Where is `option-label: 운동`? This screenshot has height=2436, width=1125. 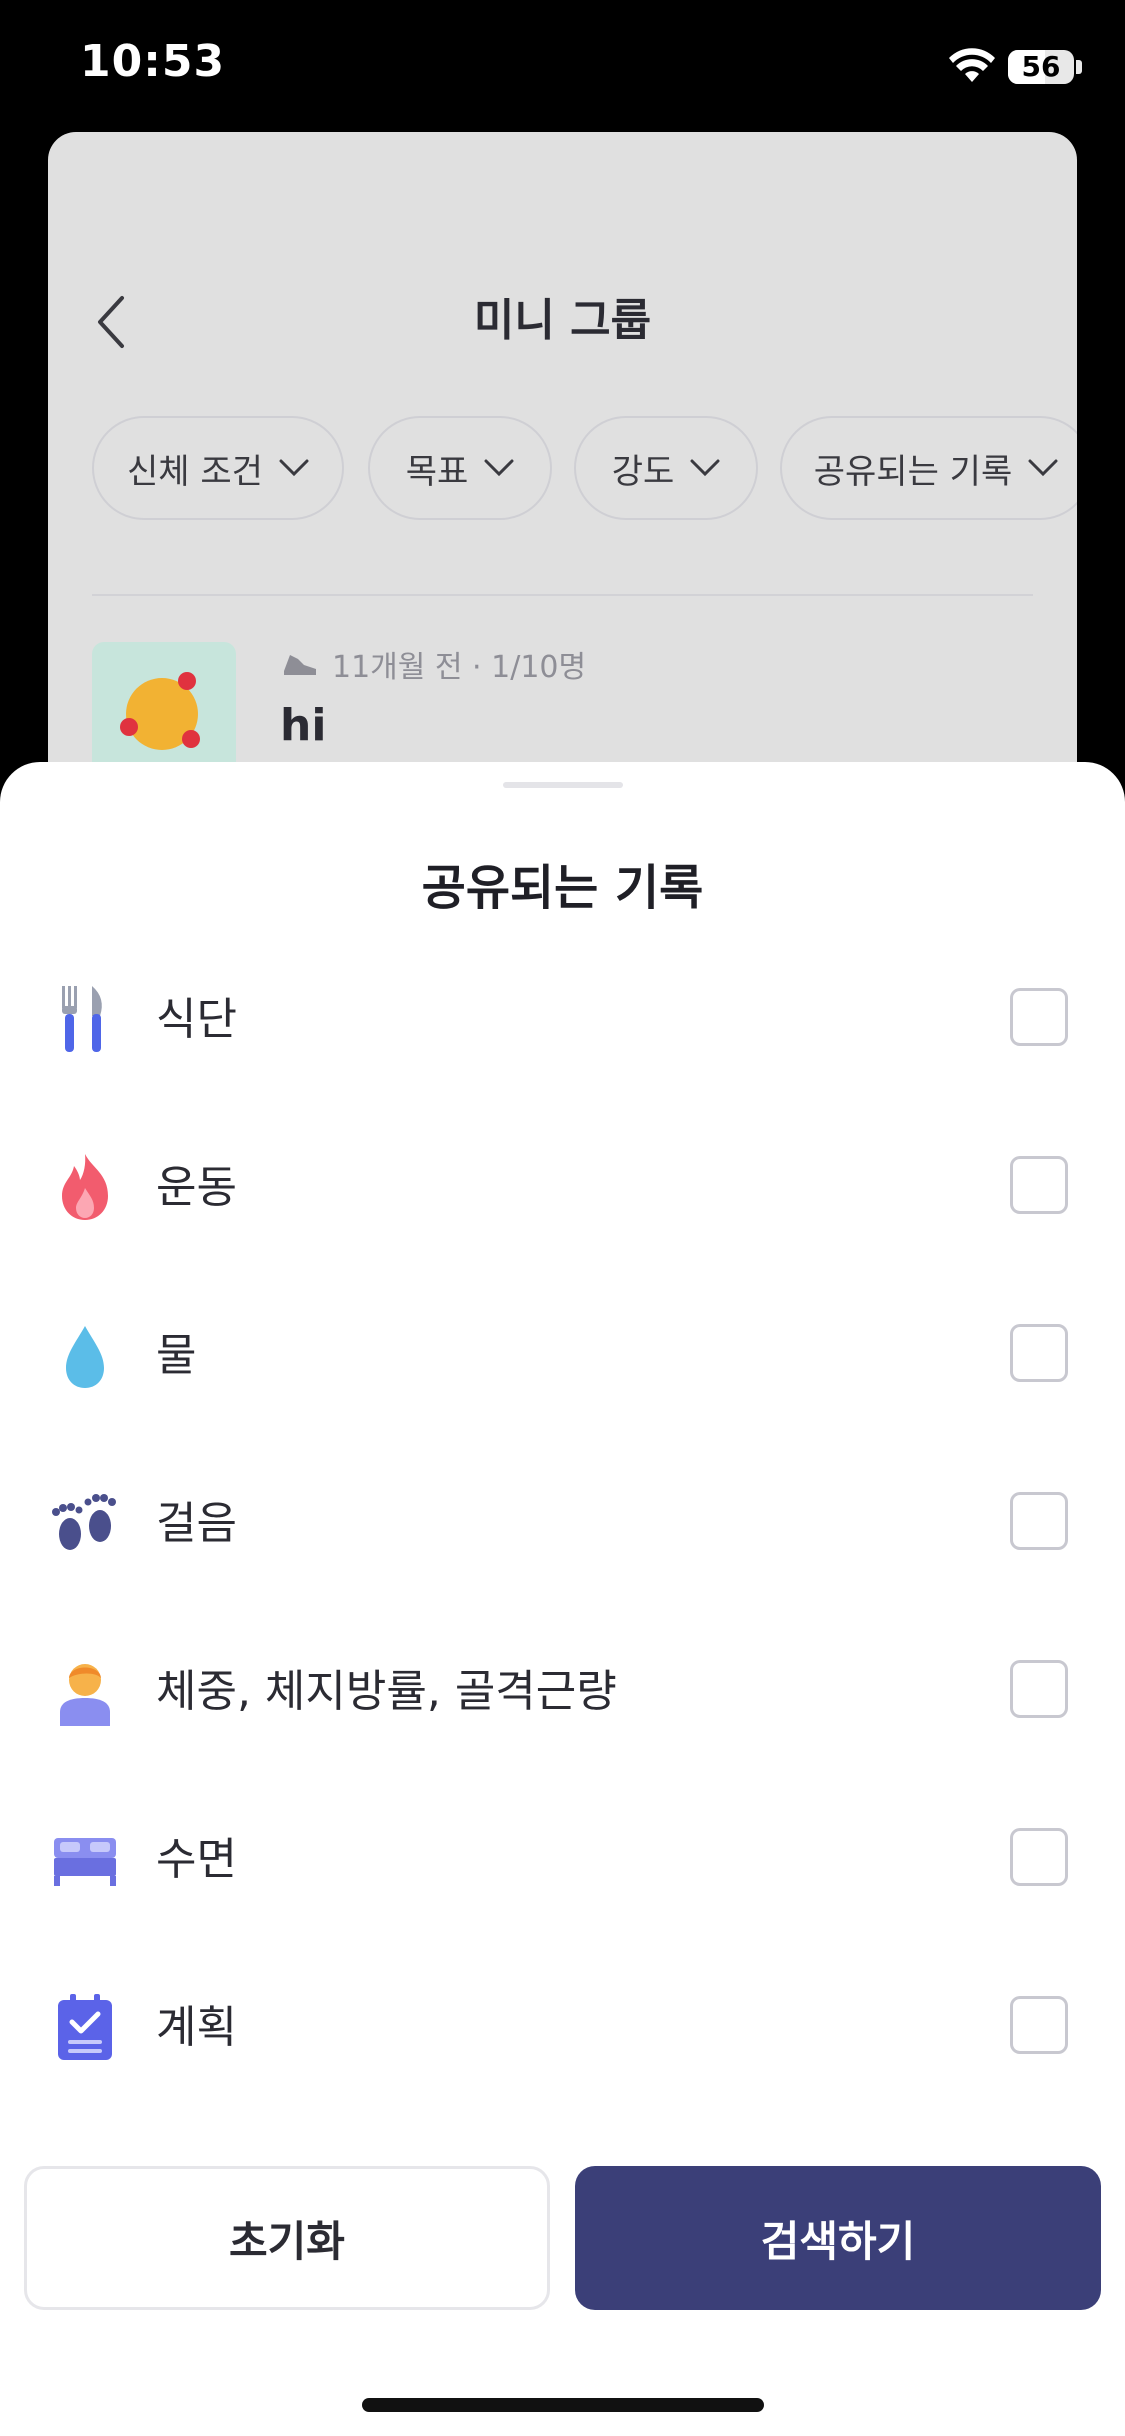
option-label: 운동 is located at coordinates (196, 1187).